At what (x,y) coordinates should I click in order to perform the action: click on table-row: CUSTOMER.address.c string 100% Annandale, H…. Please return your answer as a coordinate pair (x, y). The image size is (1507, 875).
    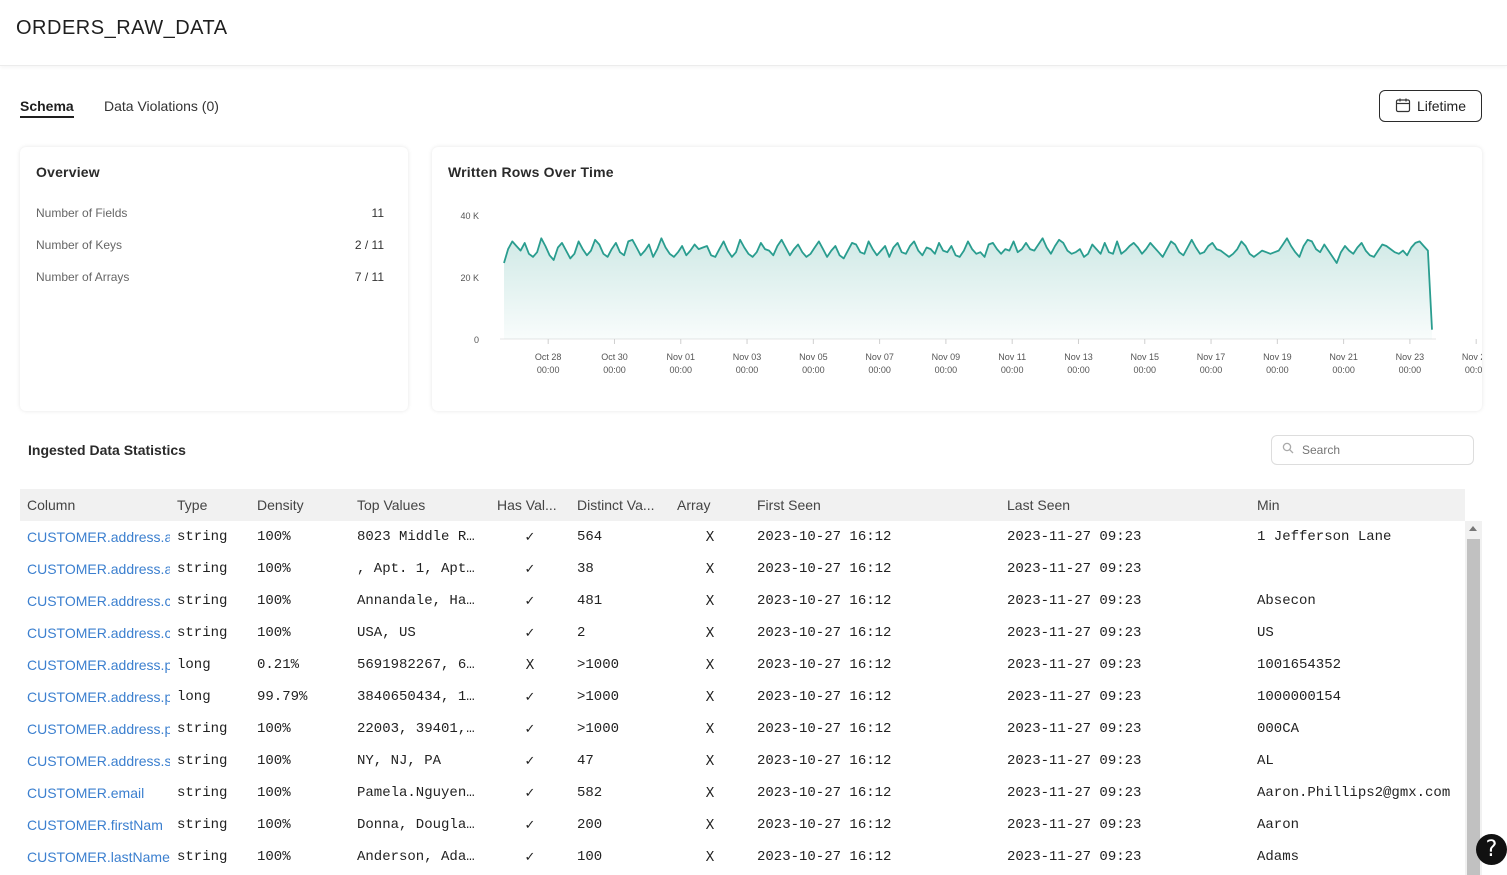
    Looking at the image, I should click on (742, 601).